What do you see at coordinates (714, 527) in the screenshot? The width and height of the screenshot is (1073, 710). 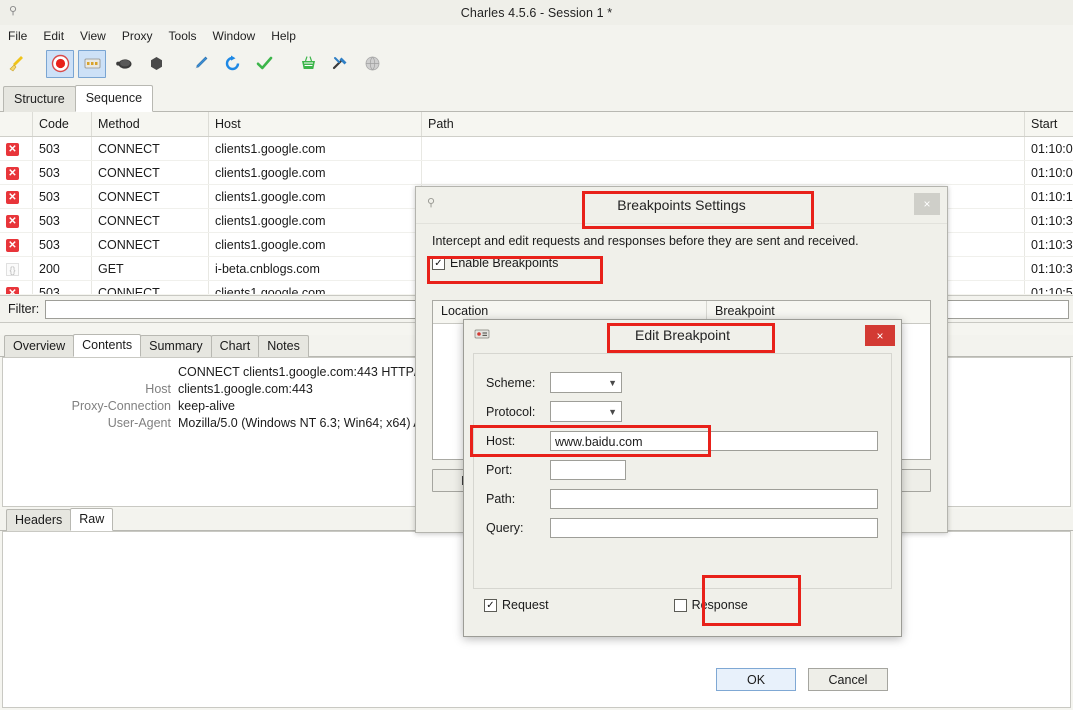 I see `query-input` at bounding box center [714, 527].